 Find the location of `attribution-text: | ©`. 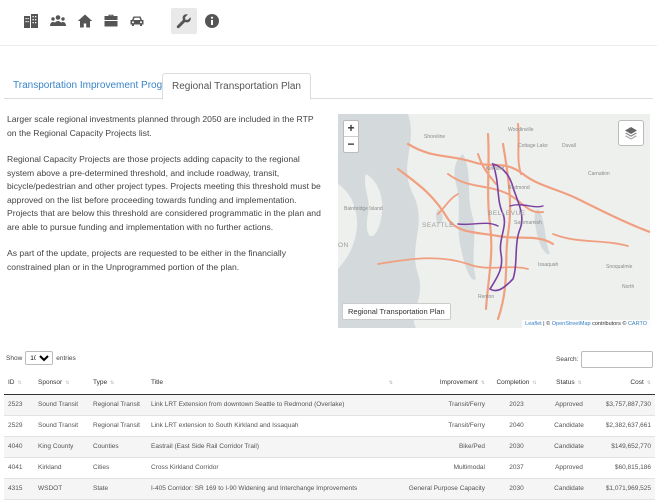

attribution-text: | © is located at coordinates (546, 324).